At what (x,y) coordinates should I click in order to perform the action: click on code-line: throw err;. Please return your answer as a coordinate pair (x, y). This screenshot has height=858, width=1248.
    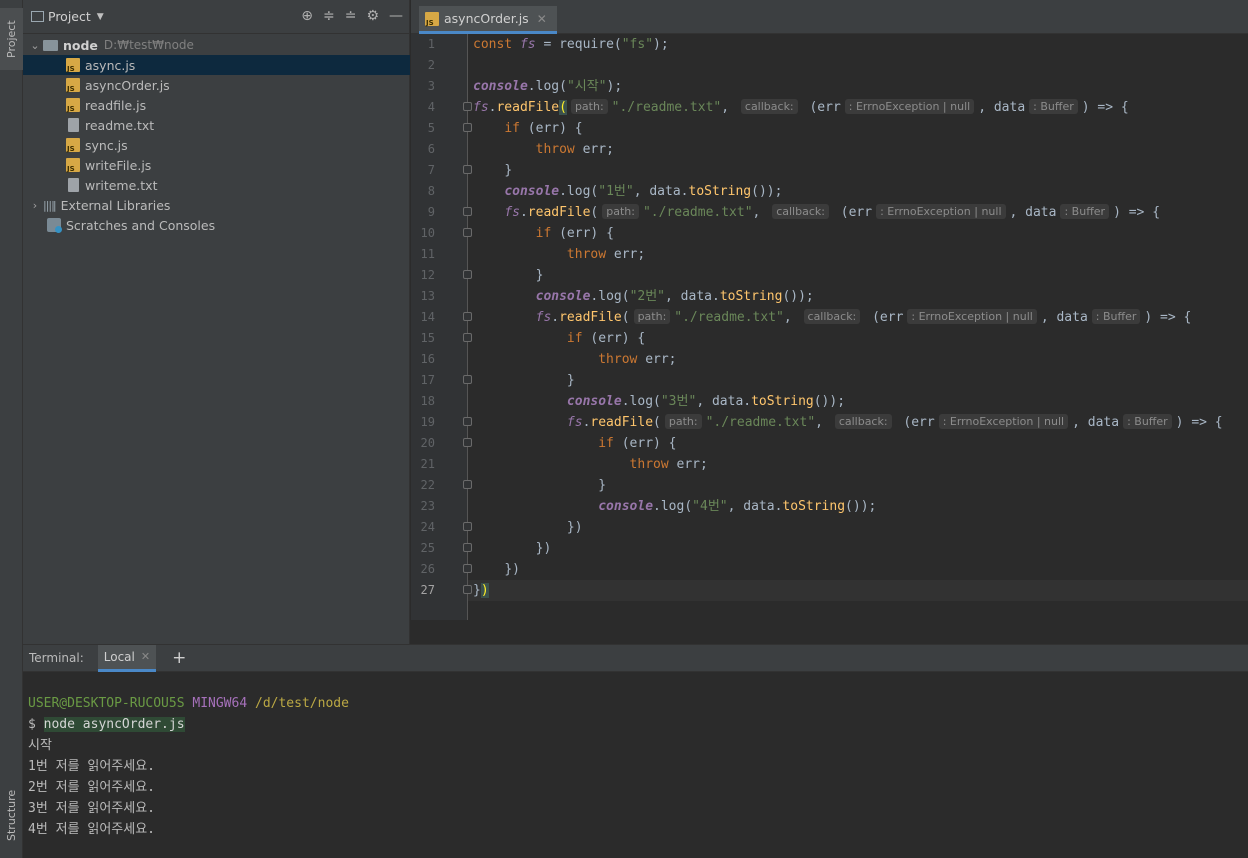
    Looking at the image, I should click on (637, 359).